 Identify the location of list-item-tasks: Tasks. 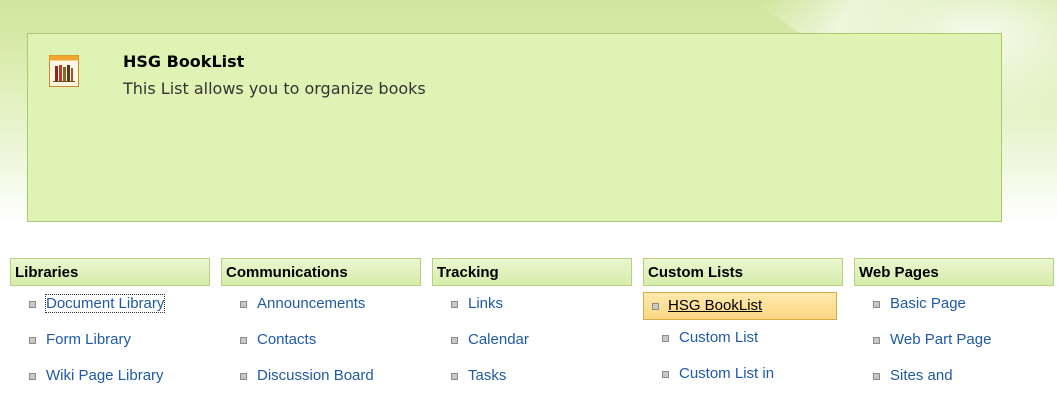
(532, 376).